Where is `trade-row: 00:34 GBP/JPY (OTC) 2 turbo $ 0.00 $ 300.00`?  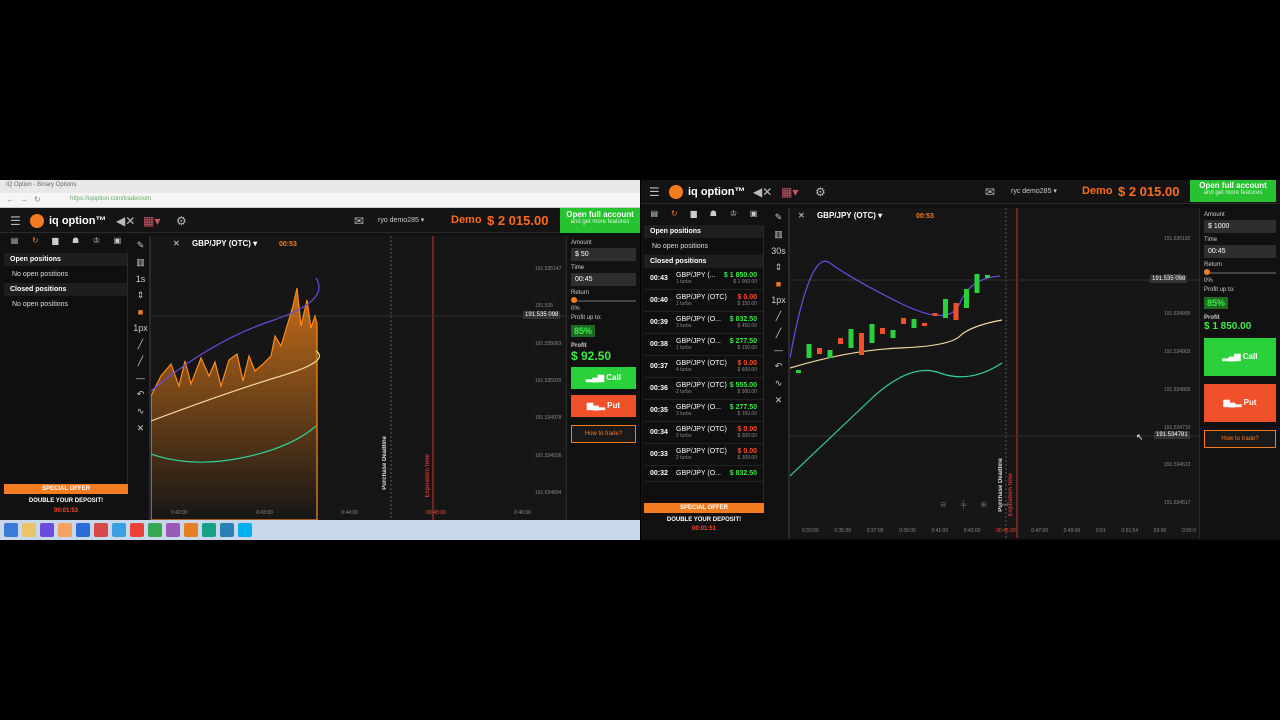 trade-row: 00:34 GBP/JPY (OTC) 2 turbo $ 0.00 $ 300.00 is located at coordinates (703, 433).